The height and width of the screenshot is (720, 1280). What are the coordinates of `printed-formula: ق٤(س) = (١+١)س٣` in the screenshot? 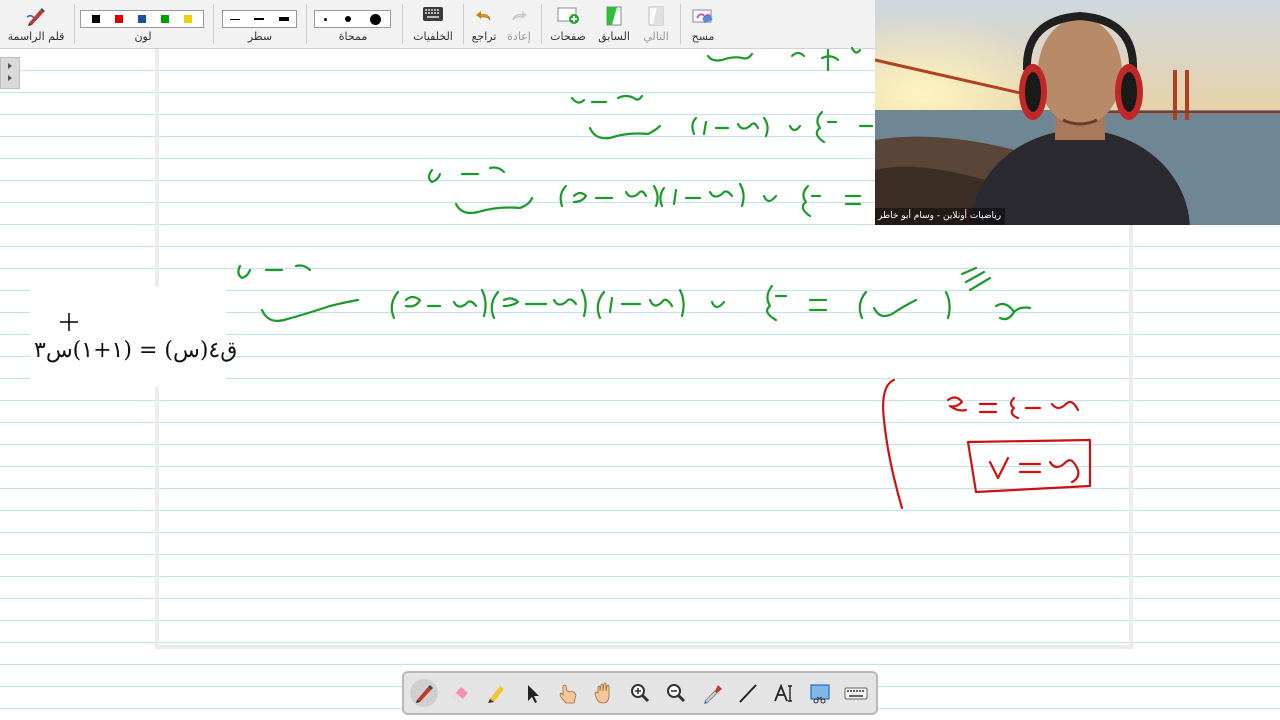 It's located at (136, 350).